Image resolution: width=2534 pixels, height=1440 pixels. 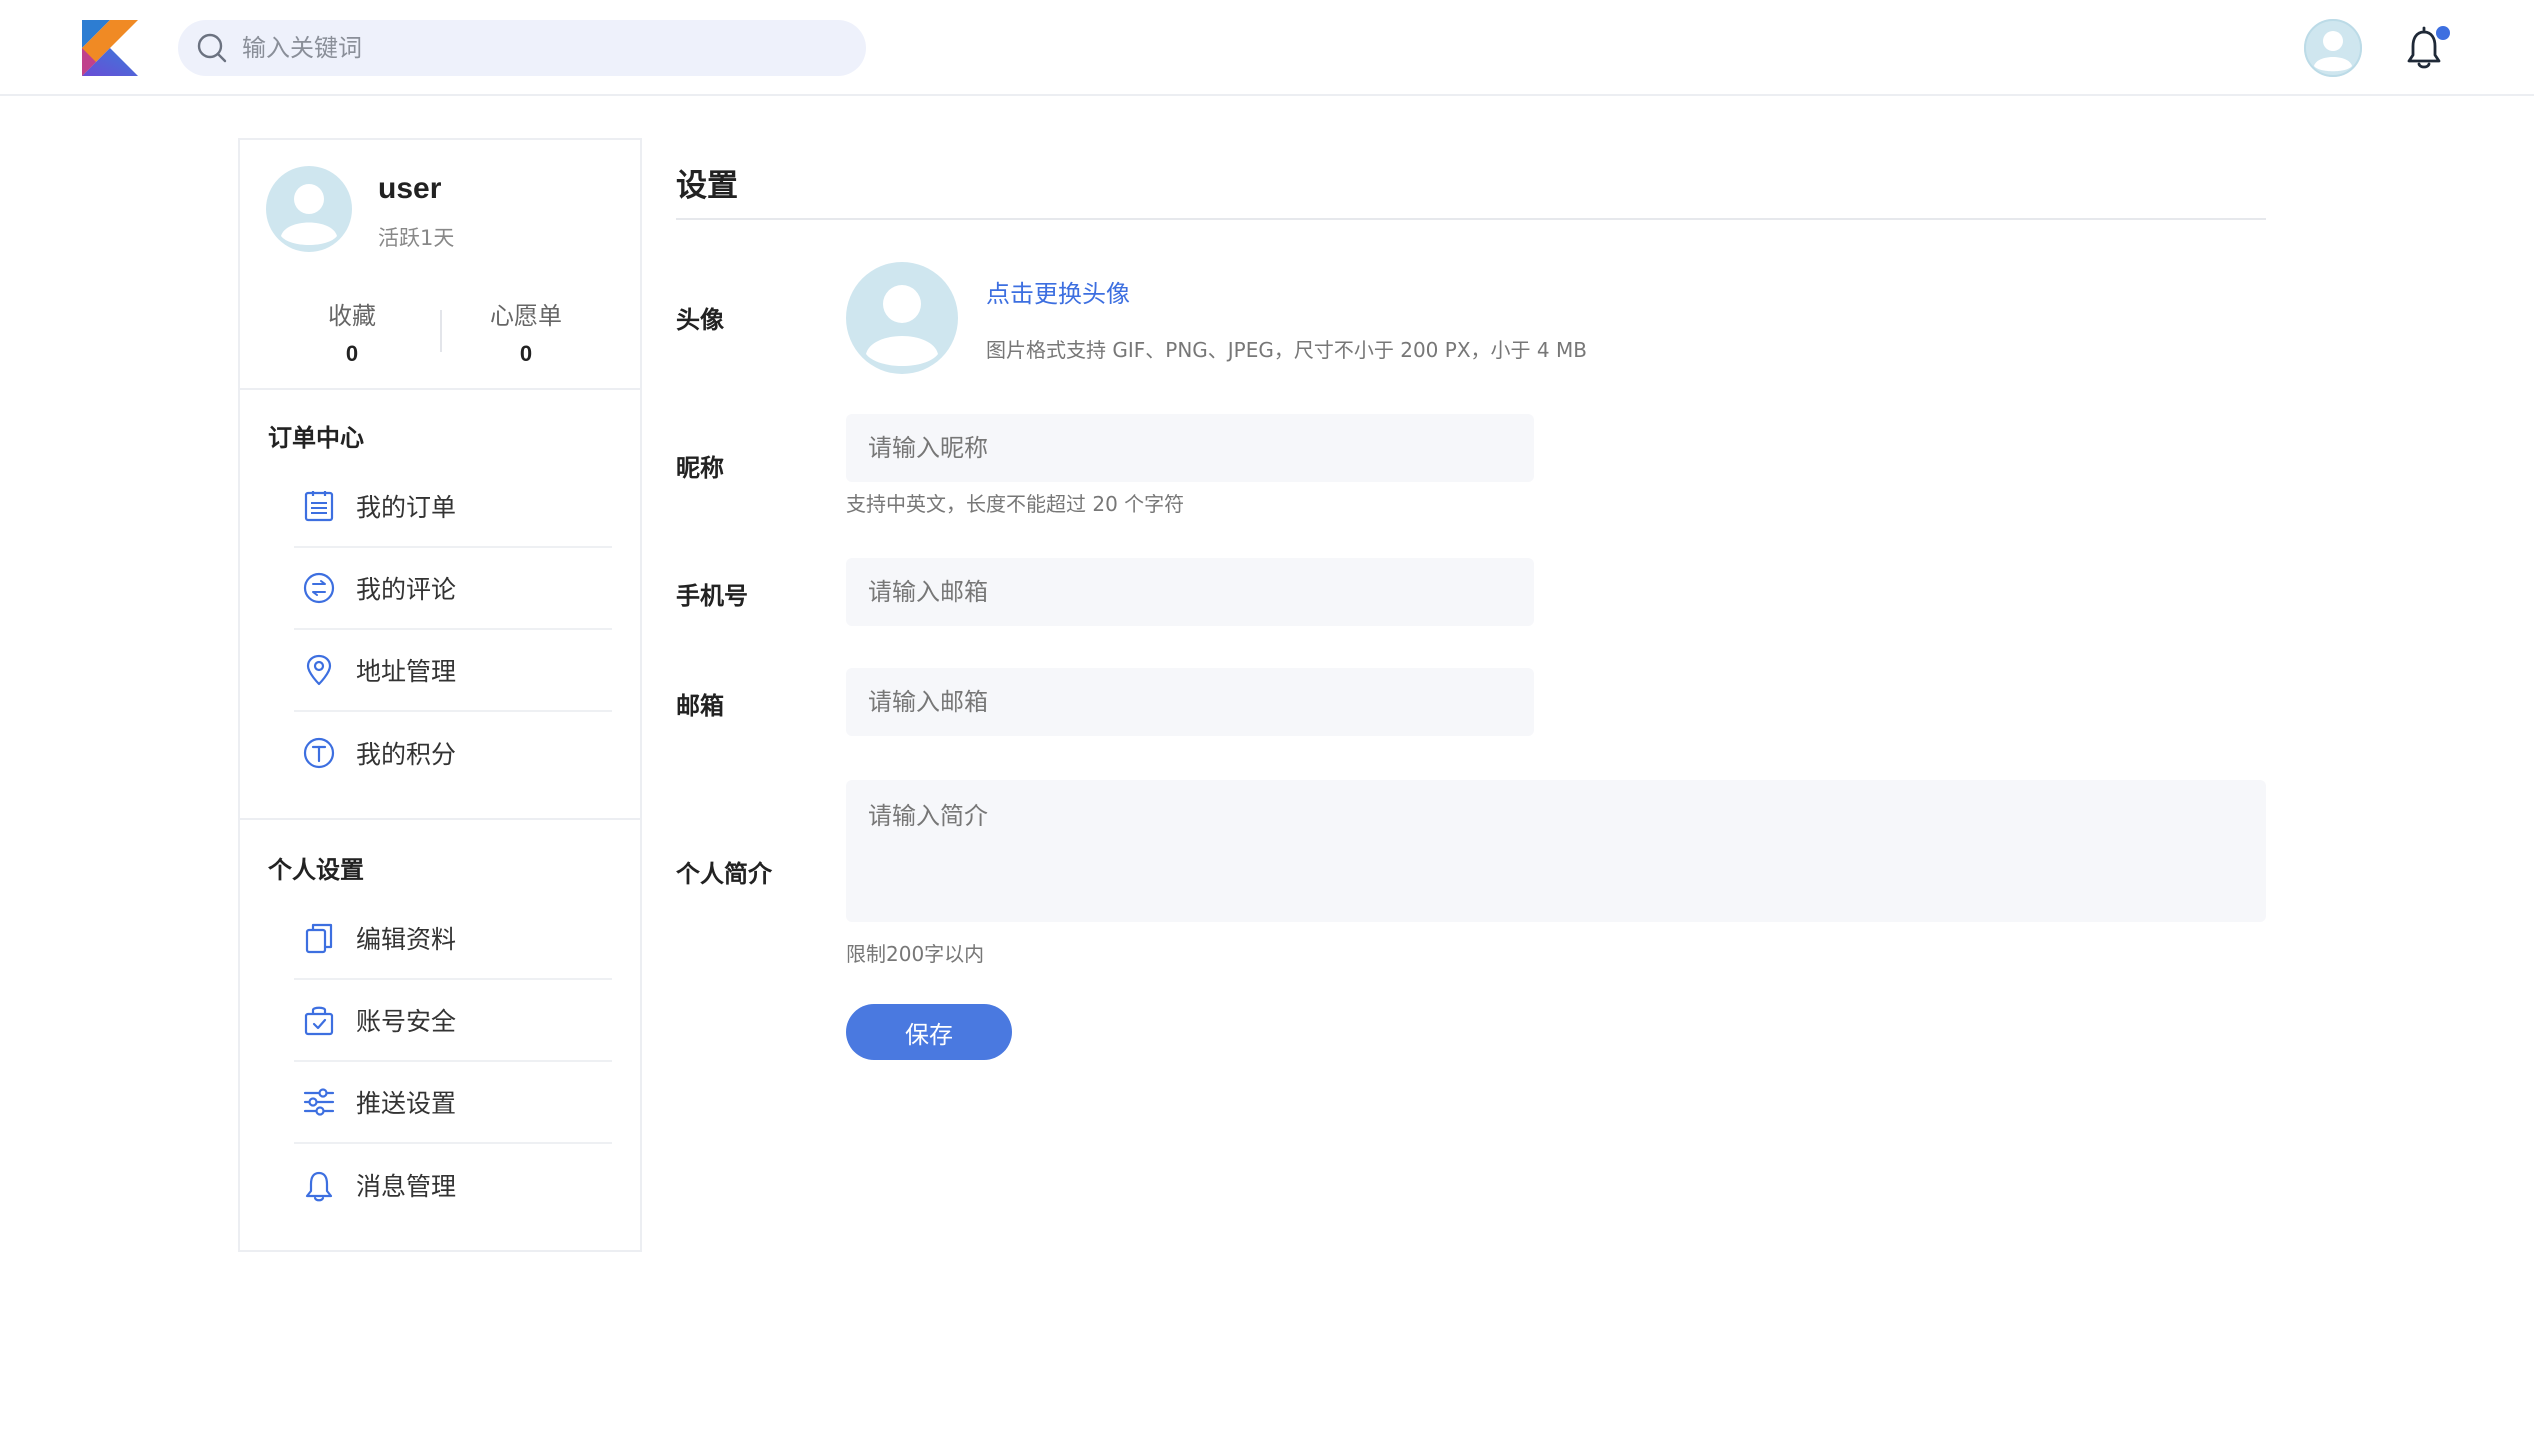 I want to click on sidebar-item-address: 地址管理, so click(x=453, y=671).